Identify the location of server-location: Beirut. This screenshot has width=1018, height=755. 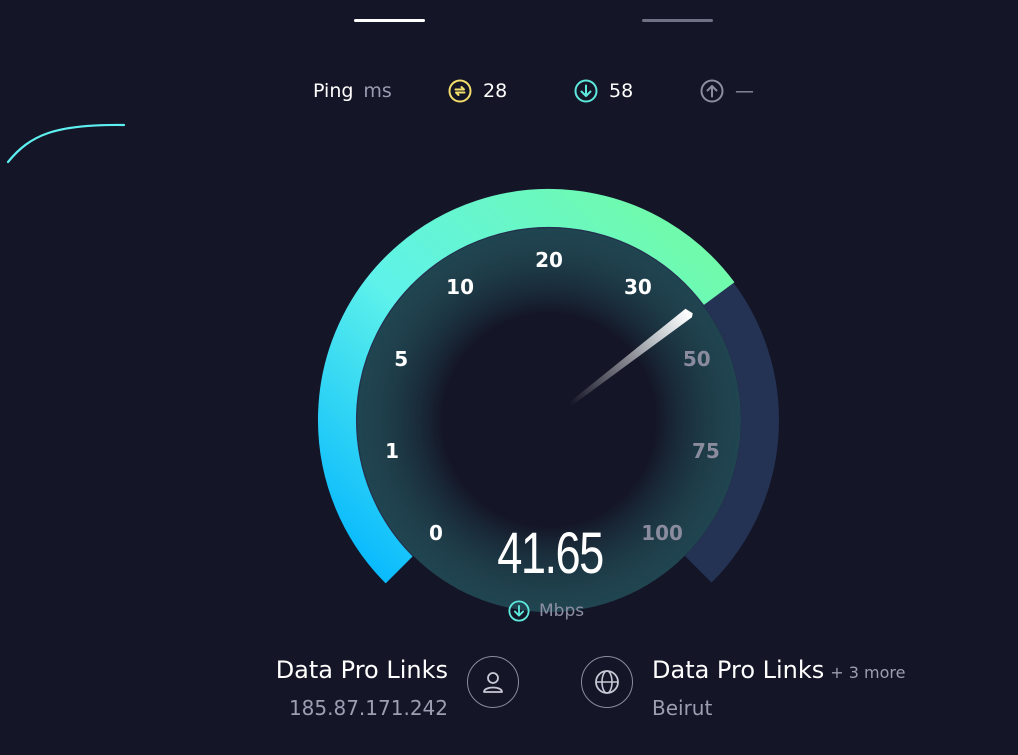
(682, 708).